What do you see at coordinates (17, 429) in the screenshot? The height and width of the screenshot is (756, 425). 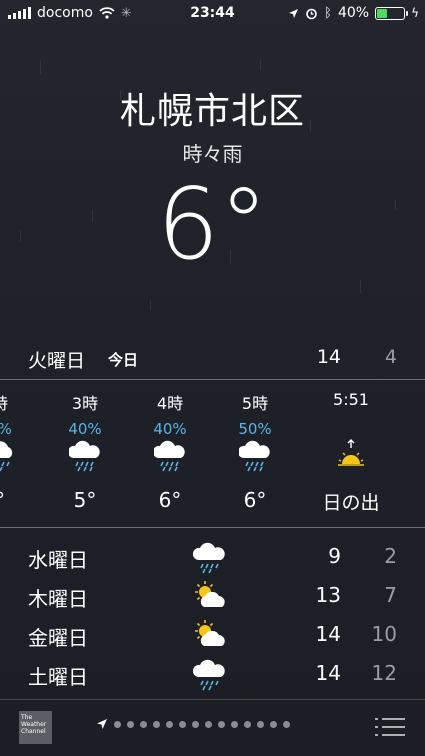 I see `hour-precip: 0%` at bounding box center [17, 429].